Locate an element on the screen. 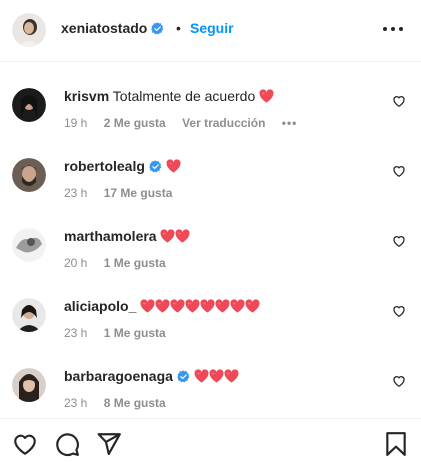 This screenshot has width=421, height=463. comment-meta: 19 h 2 Me gusta Ver traducción ••• is located at coordinates (187, 123).